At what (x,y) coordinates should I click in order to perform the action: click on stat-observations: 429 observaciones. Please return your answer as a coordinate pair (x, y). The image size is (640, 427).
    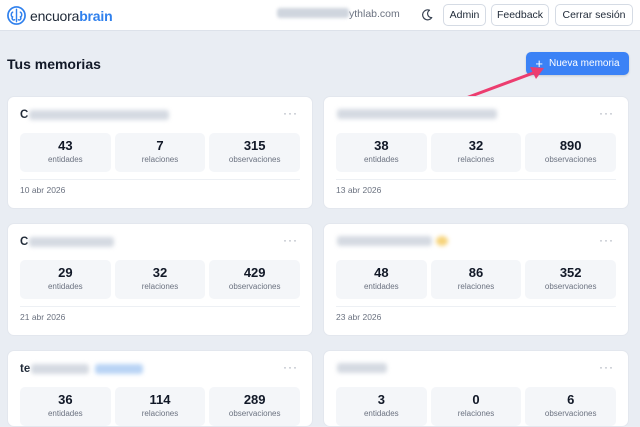
    Looking at the image, I should click on (255, 279).